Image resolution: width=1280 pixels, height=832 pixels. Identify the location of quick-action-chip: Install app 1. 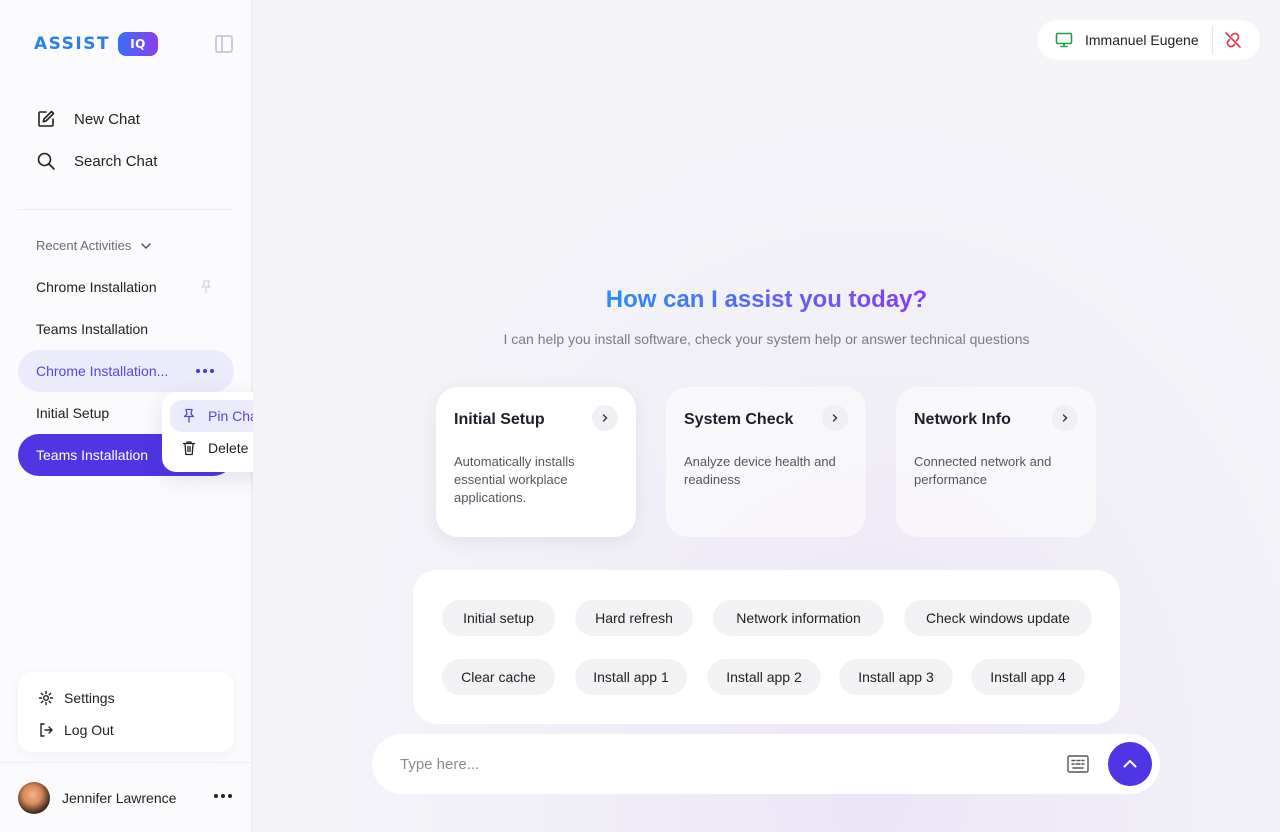
(631, 677).